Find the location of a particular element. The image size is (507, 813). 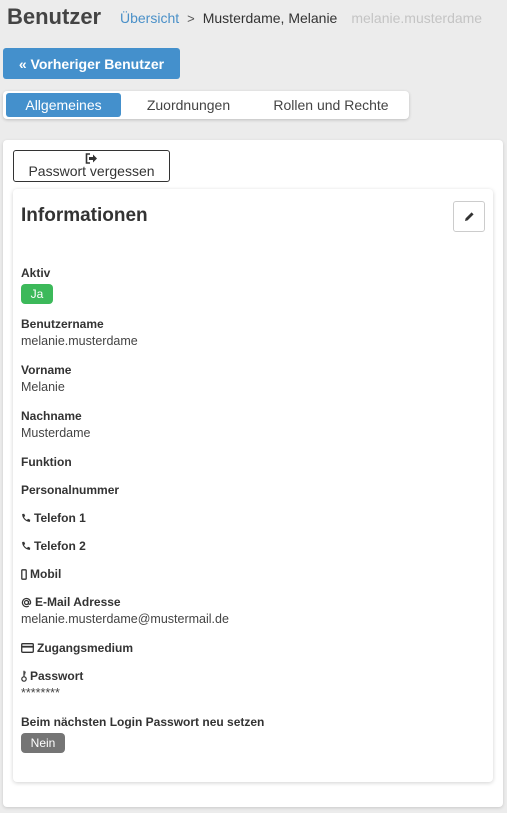

email-value: melanie.musterdame@mustermail.de is located at coordinates (125, 619).